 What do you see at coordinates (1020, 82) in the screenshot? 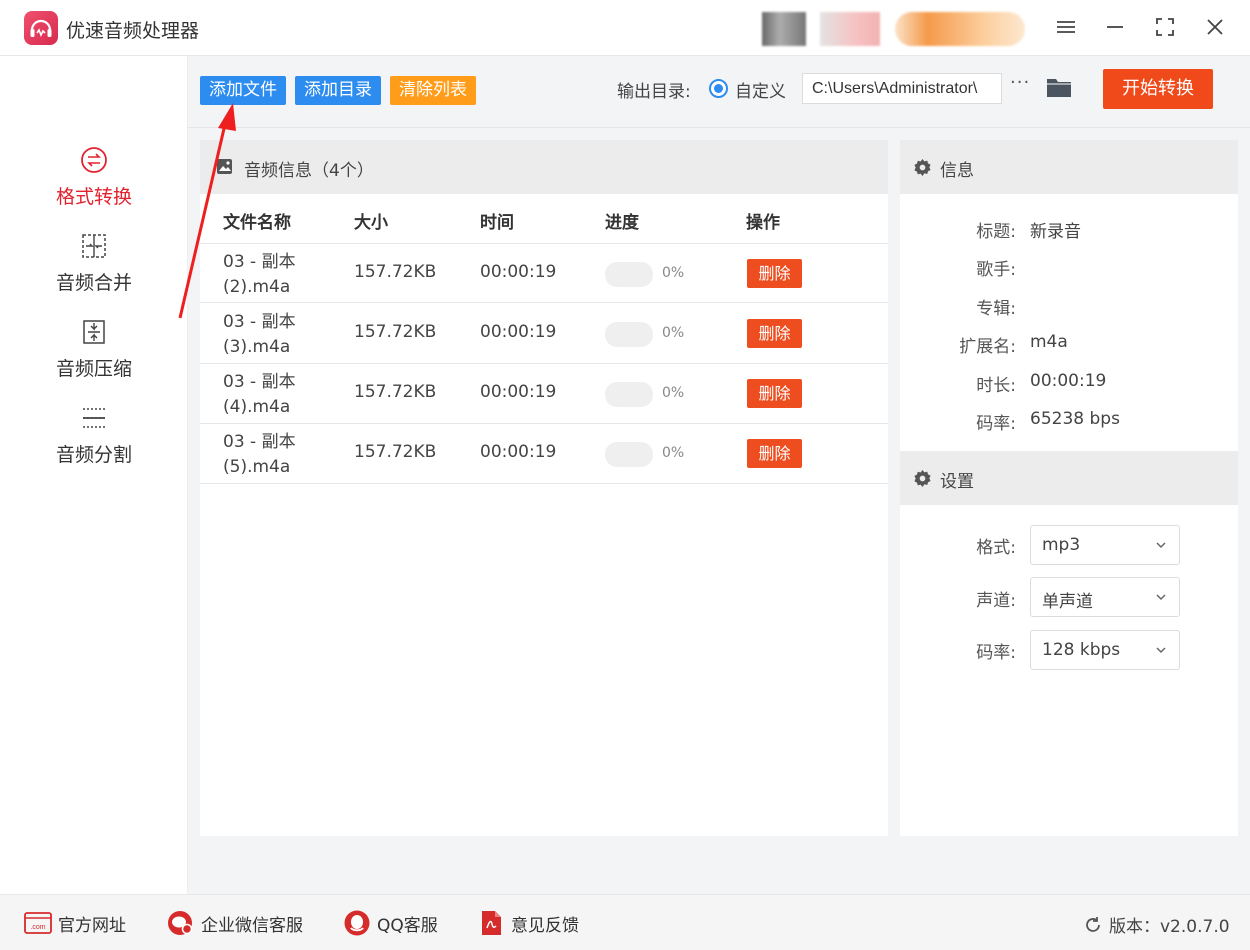
I see `browse-more-button: ···` at bounding box center [1020, 82].